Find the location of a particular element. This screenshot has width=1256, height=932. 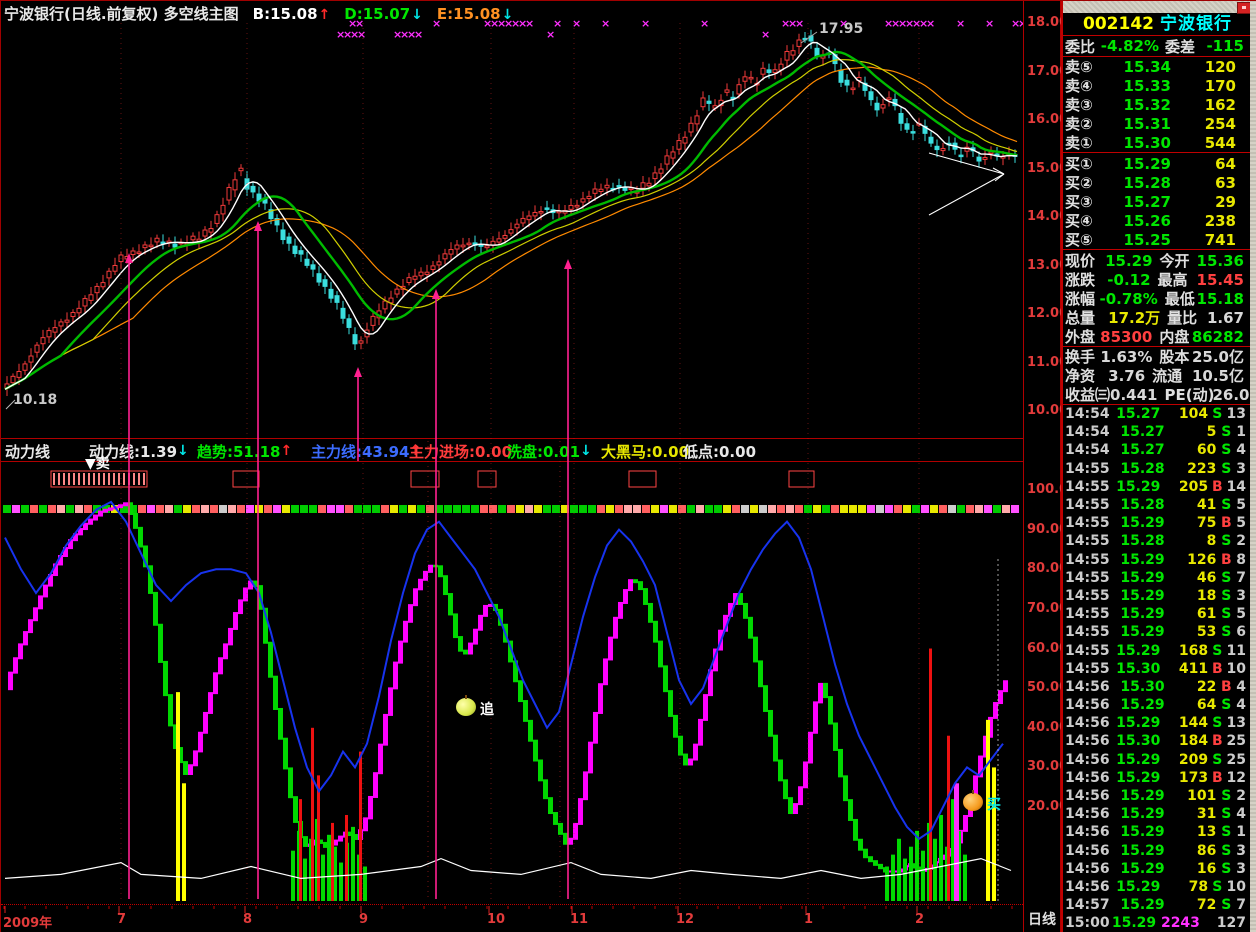

bid-row: 买① 15.29 64 is located at coordinates (1157, 164).